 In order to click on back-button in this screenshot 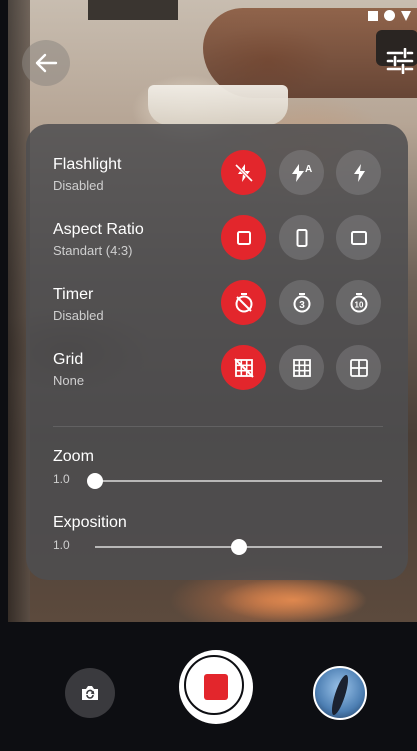, I will do `click(46, 63)`.